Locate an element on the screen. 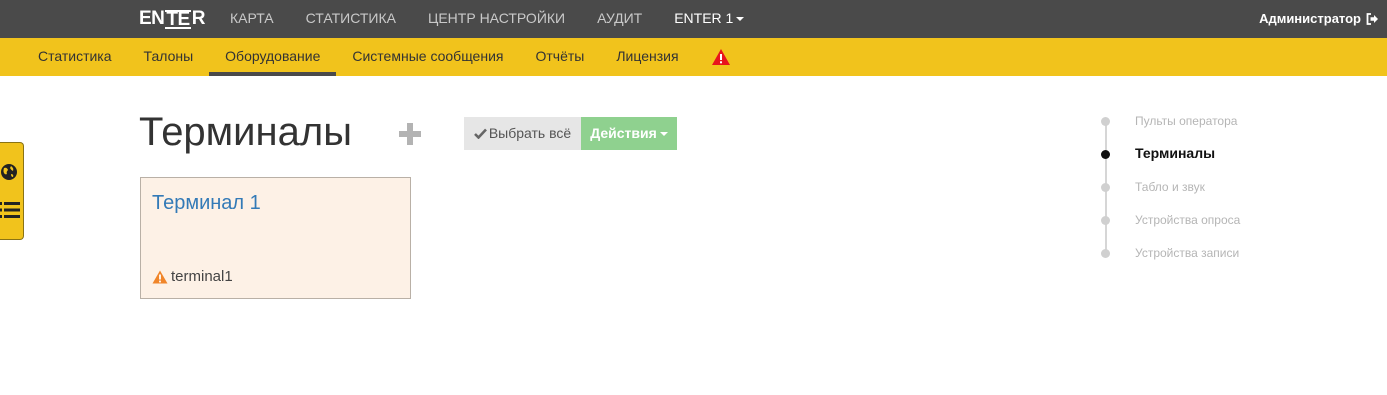 This screenshot has height=395, width=1387. terminal-card-id: terminal1 is located at coordinates (202, 276).